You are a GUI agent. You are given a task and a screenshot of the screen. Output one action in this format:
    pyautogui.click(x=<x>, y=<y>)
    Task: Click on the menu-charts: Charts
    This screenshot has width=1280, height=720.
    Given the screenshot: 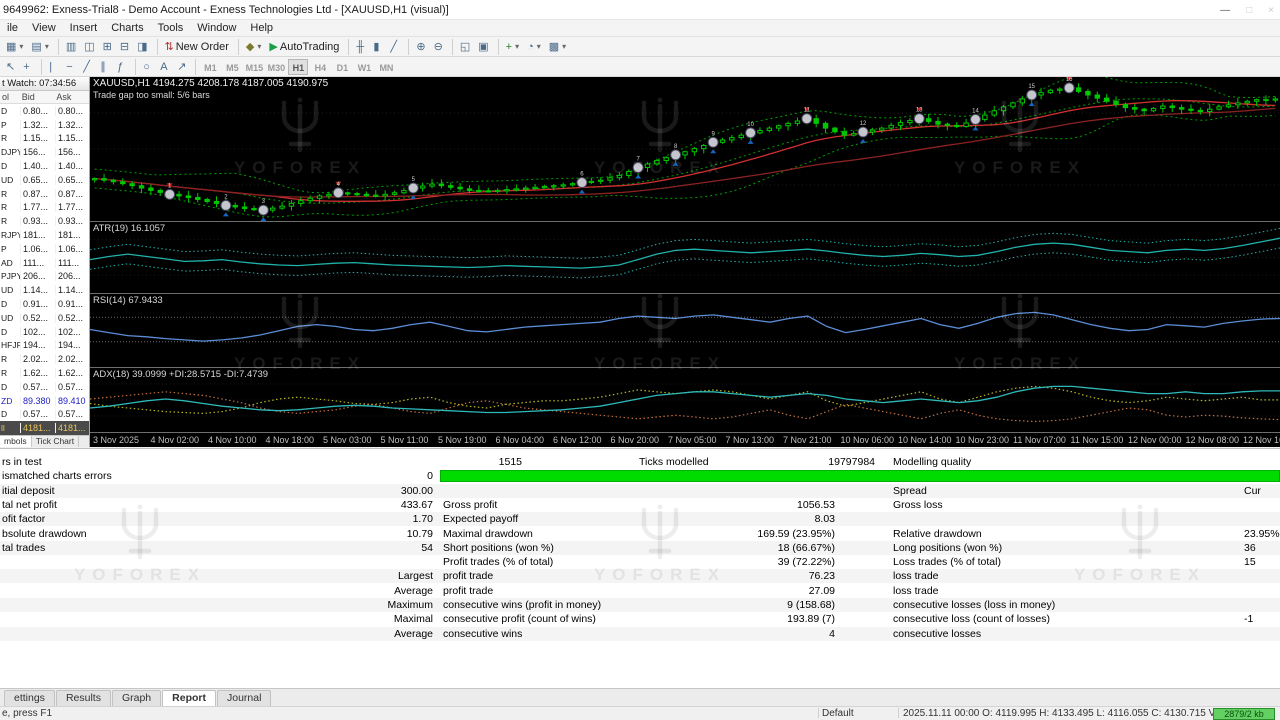 What is the action you would take?
    pyautogui.click(x=127, y=28)
    